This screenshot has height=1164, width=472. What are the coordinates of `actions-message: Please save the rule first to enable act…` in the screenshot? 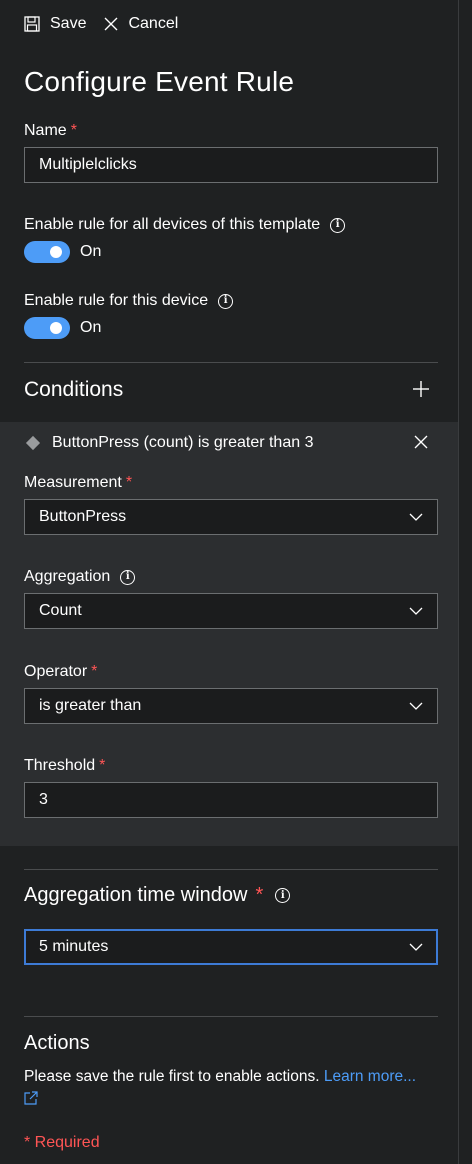 It's located at (172, 1076).